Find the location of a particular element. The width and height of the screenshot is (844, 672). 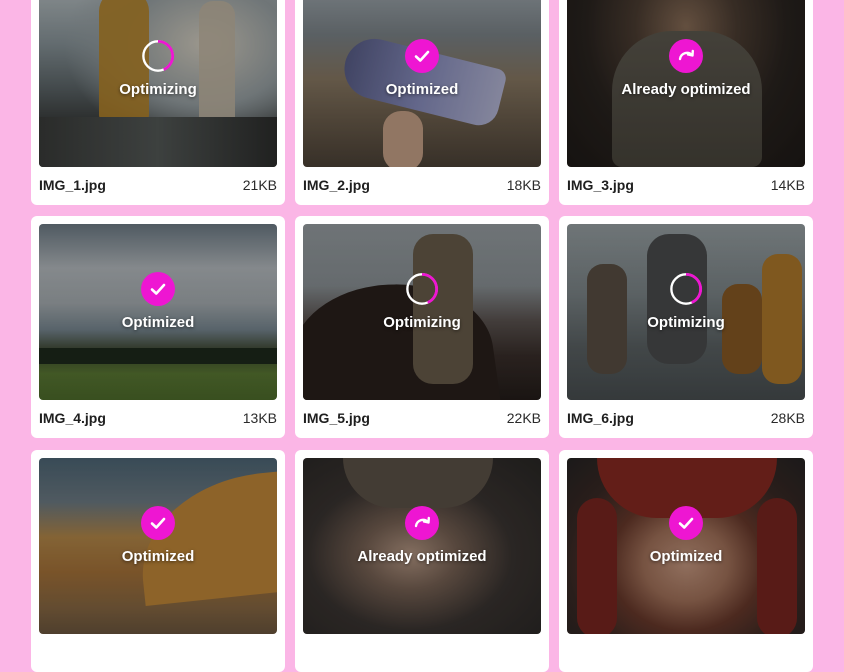

file-name: IMG_4.jpg is located at coordinates (72, 418).